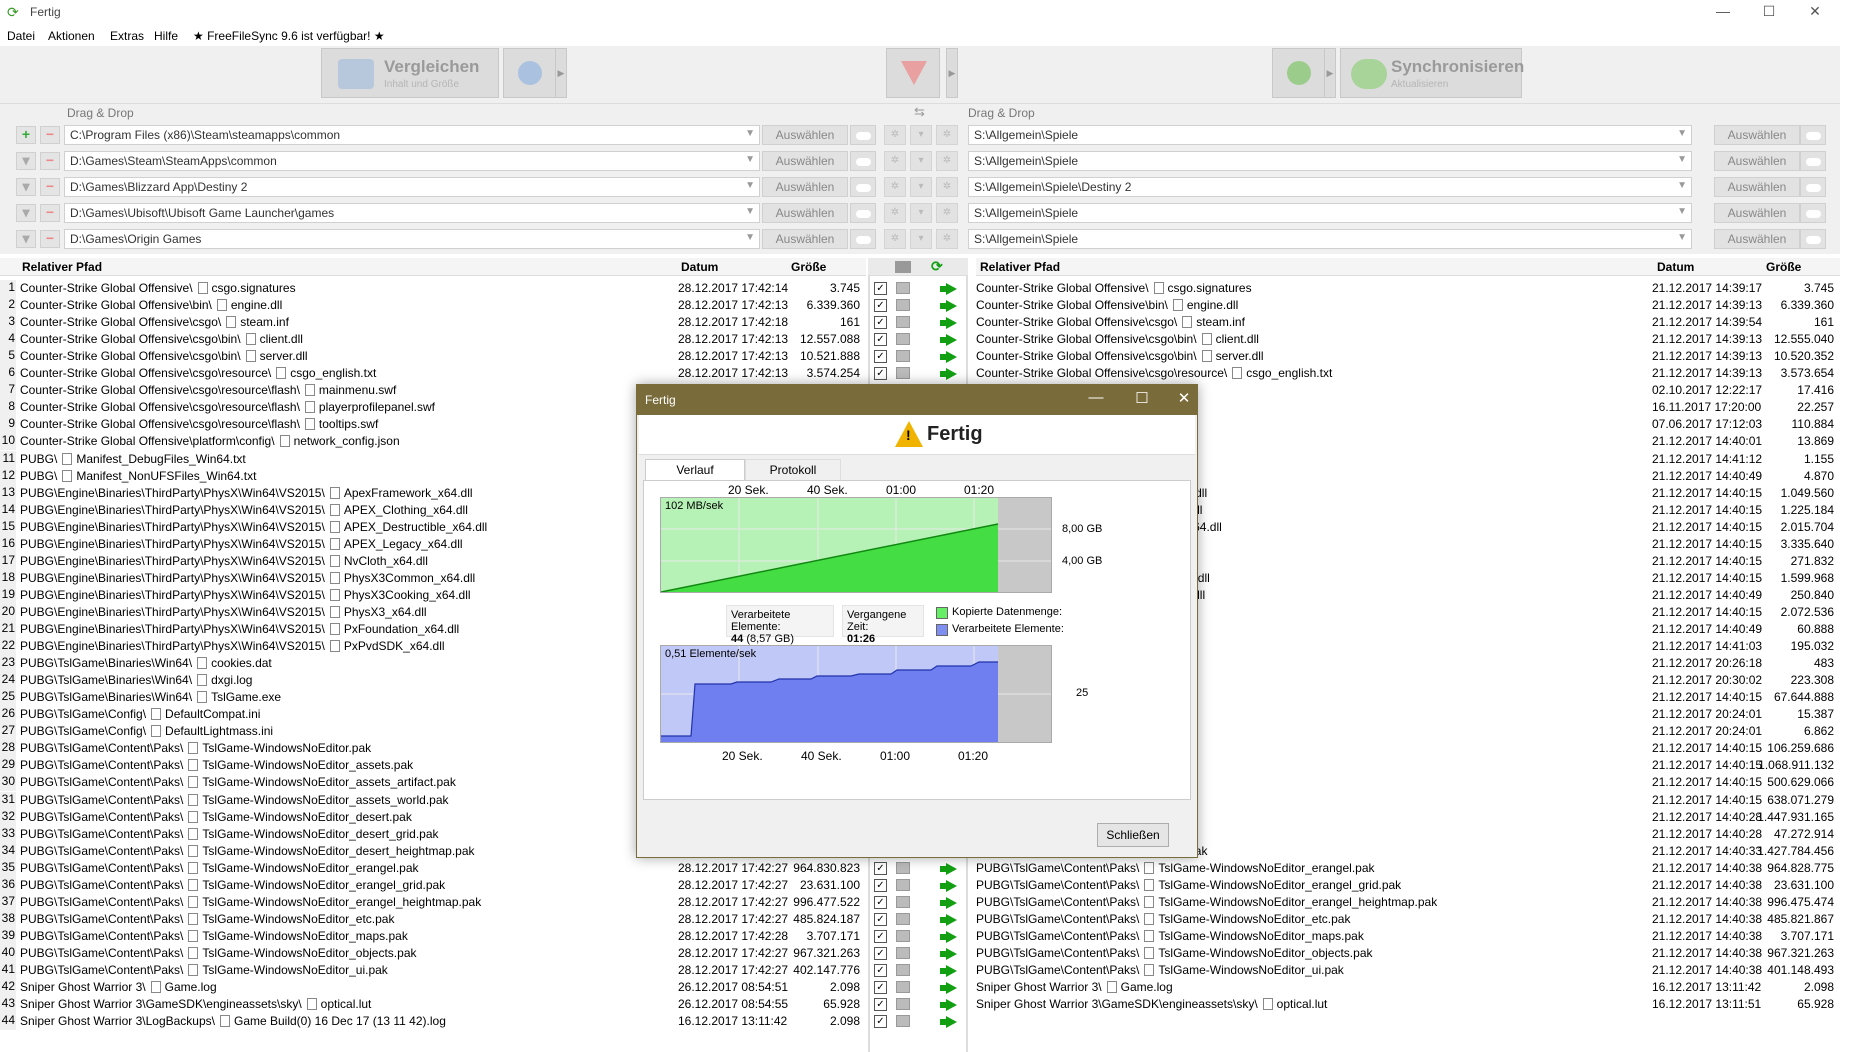 The image size is (1850, 1052). I want to click on compare-button: Vergleichen Inhalt und Größe, so click(410, 73).